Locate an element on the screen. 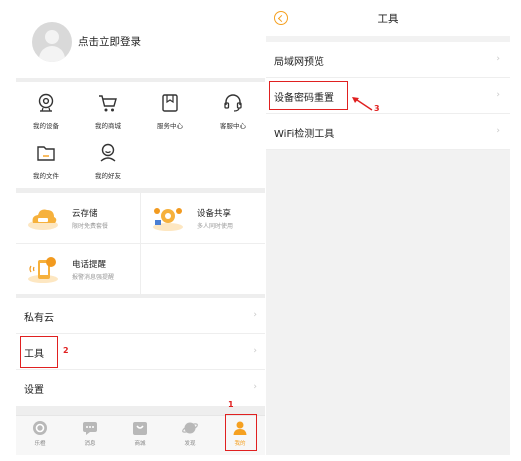 The height and width of the screenshot is (461, 521). tools-header: 工具 is located at coordinates (388, 18).